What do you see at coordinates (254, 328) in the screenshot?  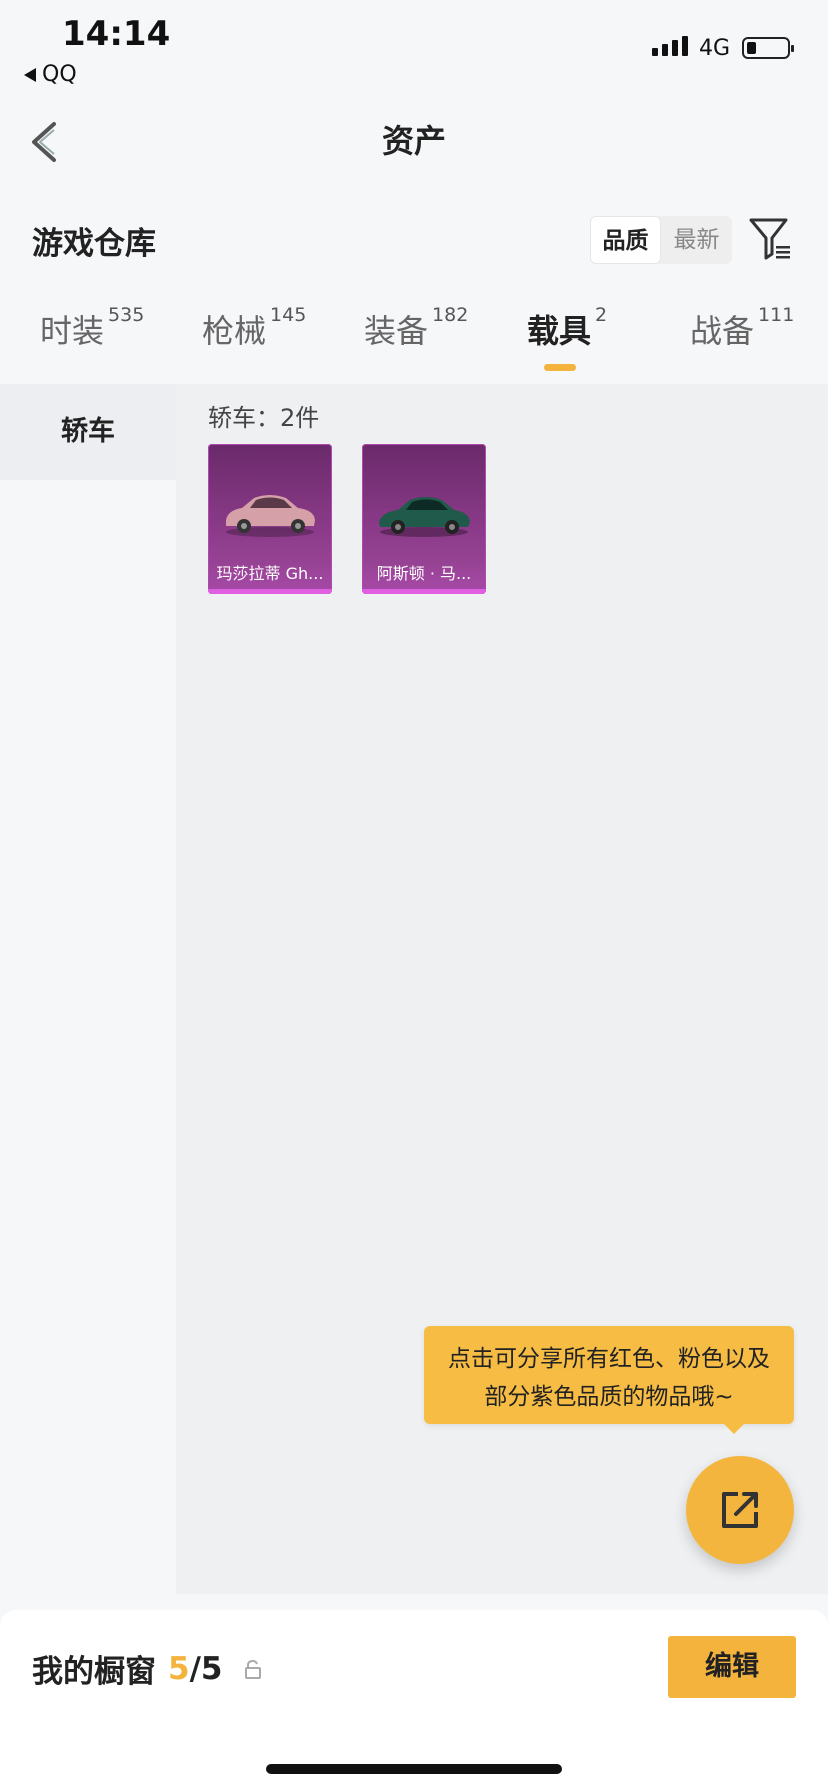 I see `tab-firearms: 枪械 145` at bounding box center [254, 328].